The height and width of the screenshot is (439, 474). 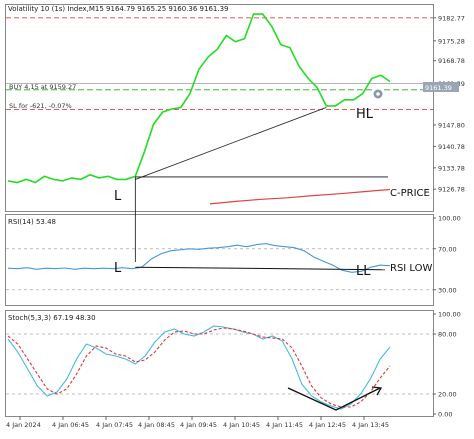 What do you see at coordinates (378, 94) in the screenshot?
I see `close-position-icon` at bounding box center [378, 94].